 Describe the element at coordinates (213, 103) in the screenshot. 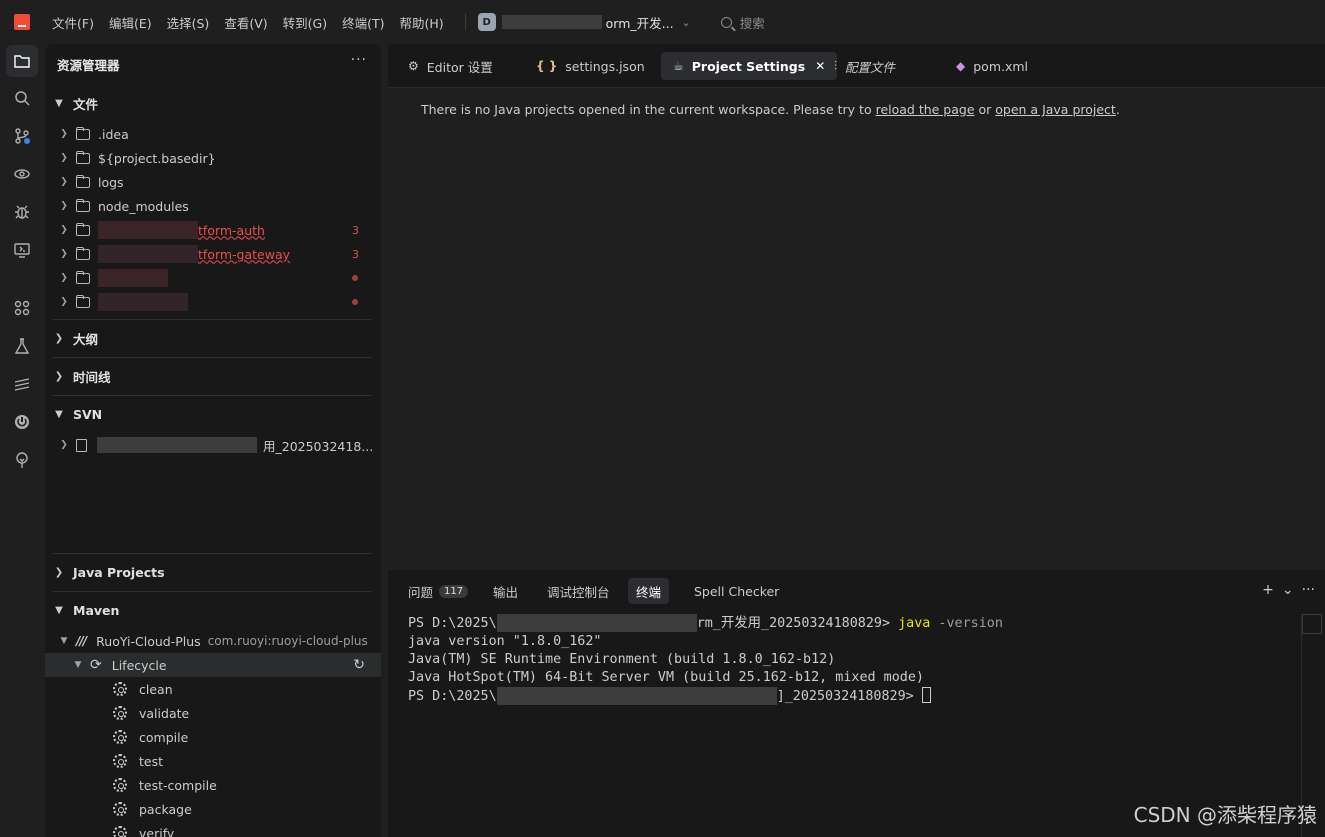

I see `section-files: ▼ 文件` at that location.